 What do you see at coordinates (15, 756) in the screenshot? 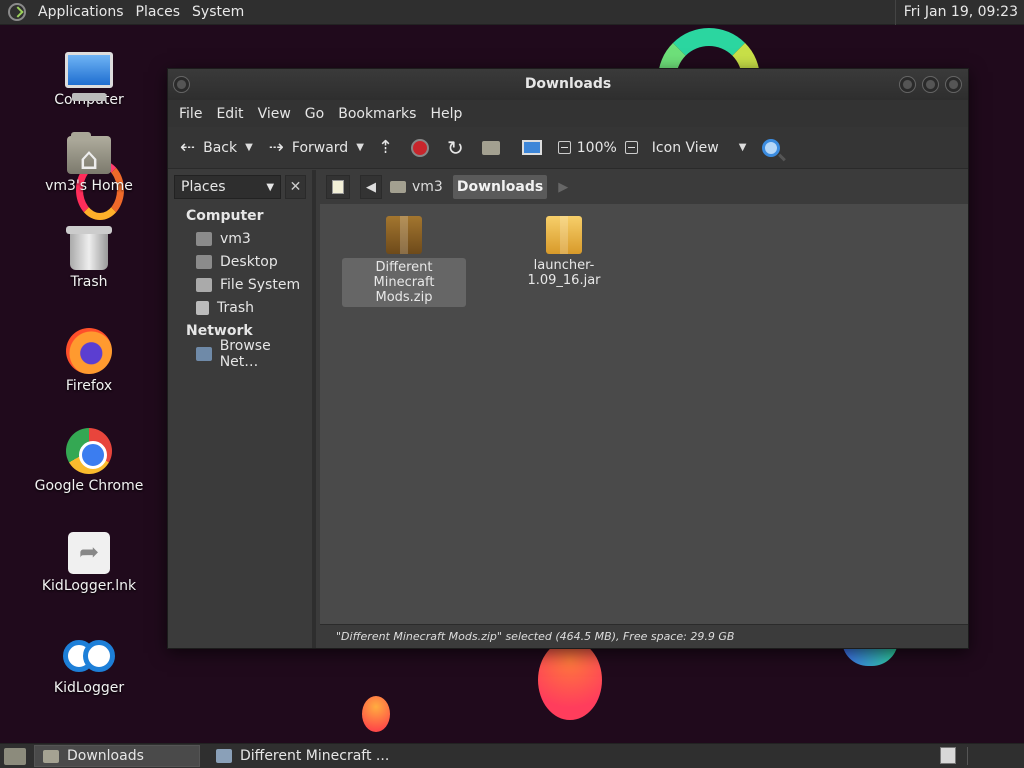
I see `show-desktop-button` at bounding box center [15, 756].